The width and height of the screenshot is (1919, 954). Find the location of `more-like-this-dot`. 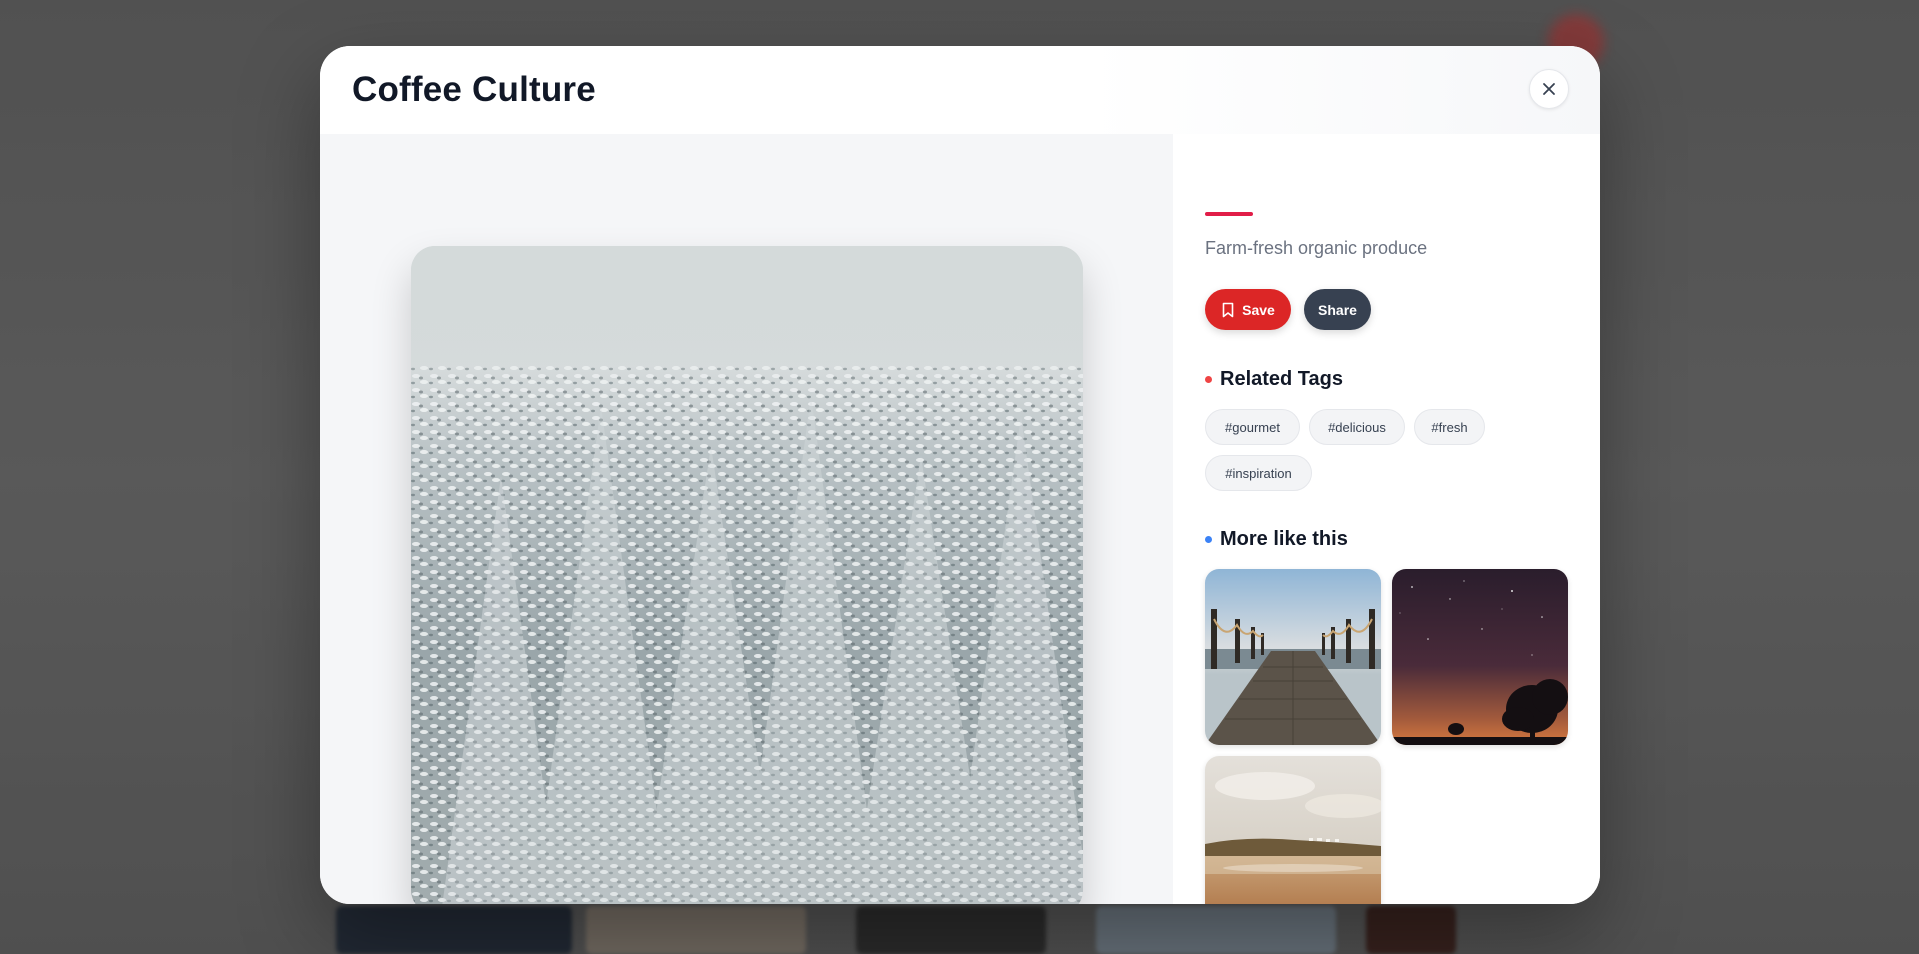

more-like-this-dot is located at coordinates (1208, 539).